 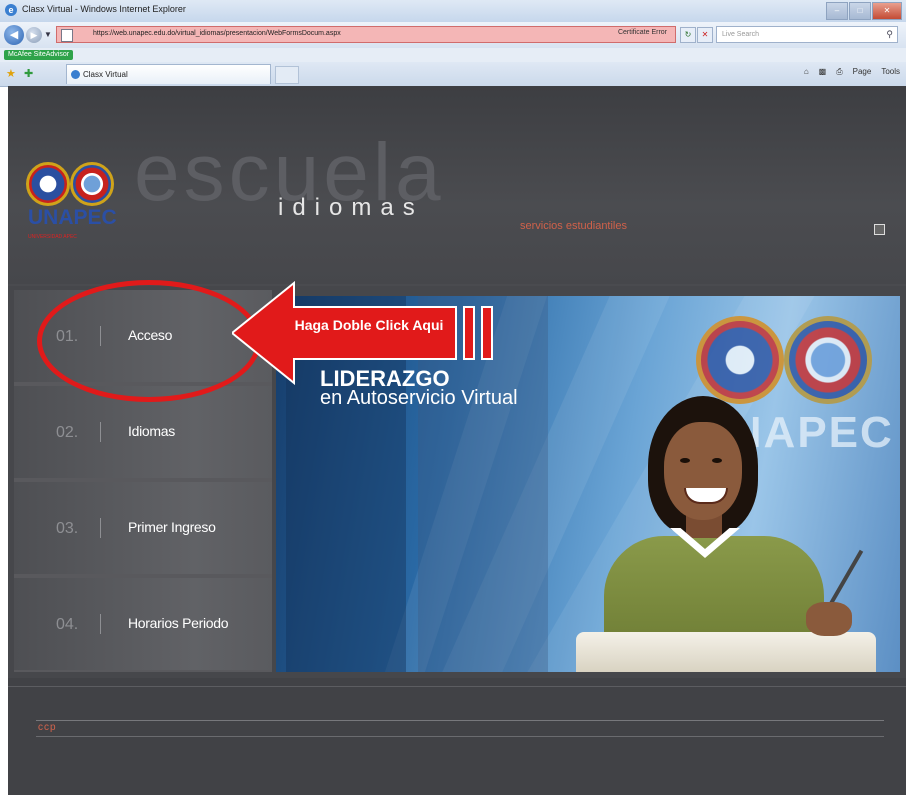 What do you see at coordinates (48, 34) in the screenshot?
I see `history-dropdown-icon: ▼` at bounding box center [48, 34].